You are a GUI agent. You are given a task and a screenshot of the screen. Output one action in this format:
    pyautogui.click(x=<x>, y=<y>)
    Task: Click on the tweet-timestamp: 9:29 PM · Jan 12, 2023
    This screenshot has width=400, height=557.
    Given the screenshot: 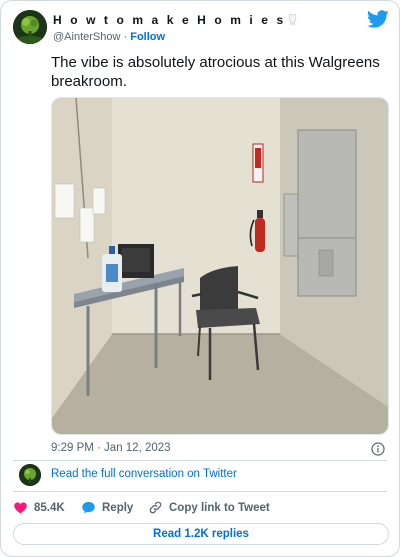 What is the action you would take?
    pyautogui.click(x=111, y=448)
    